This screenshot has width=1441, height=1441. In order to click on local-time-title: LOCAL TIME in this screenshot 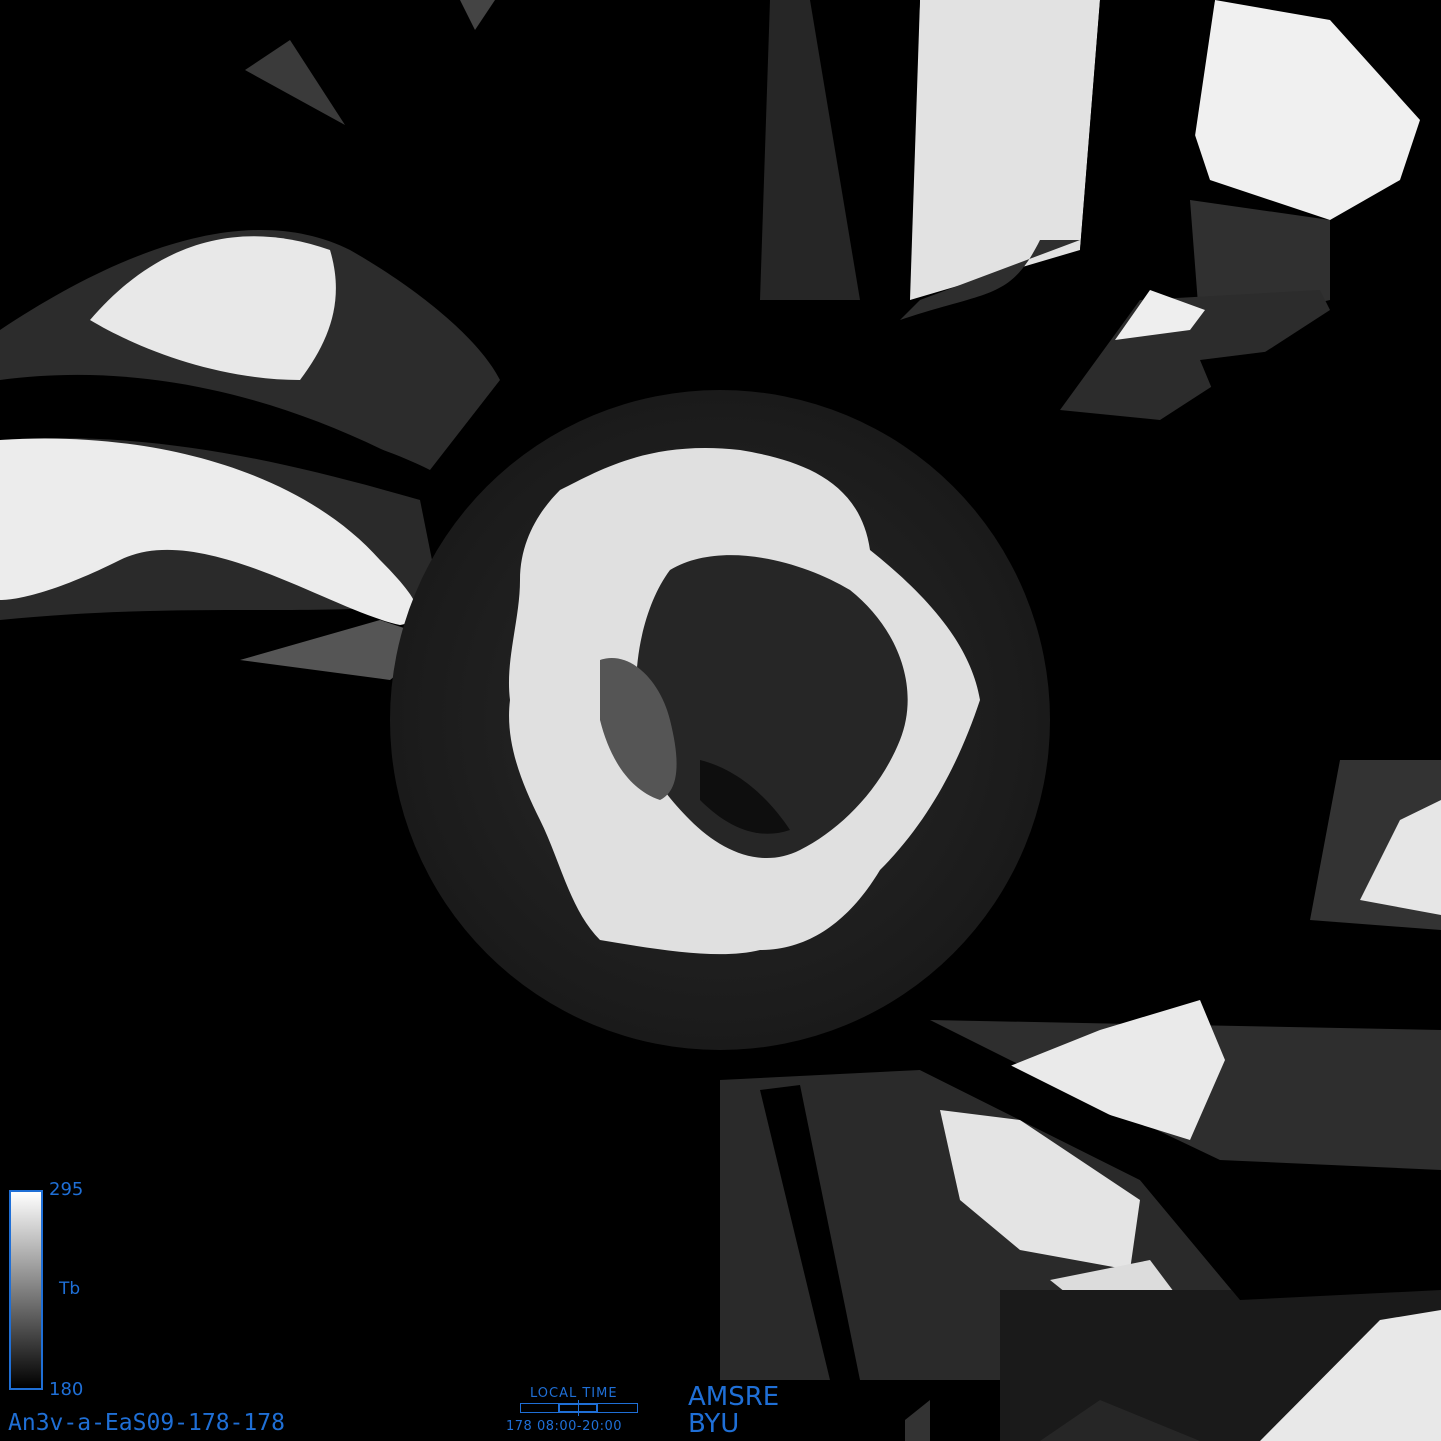, I will do `click(574, 1393)`.